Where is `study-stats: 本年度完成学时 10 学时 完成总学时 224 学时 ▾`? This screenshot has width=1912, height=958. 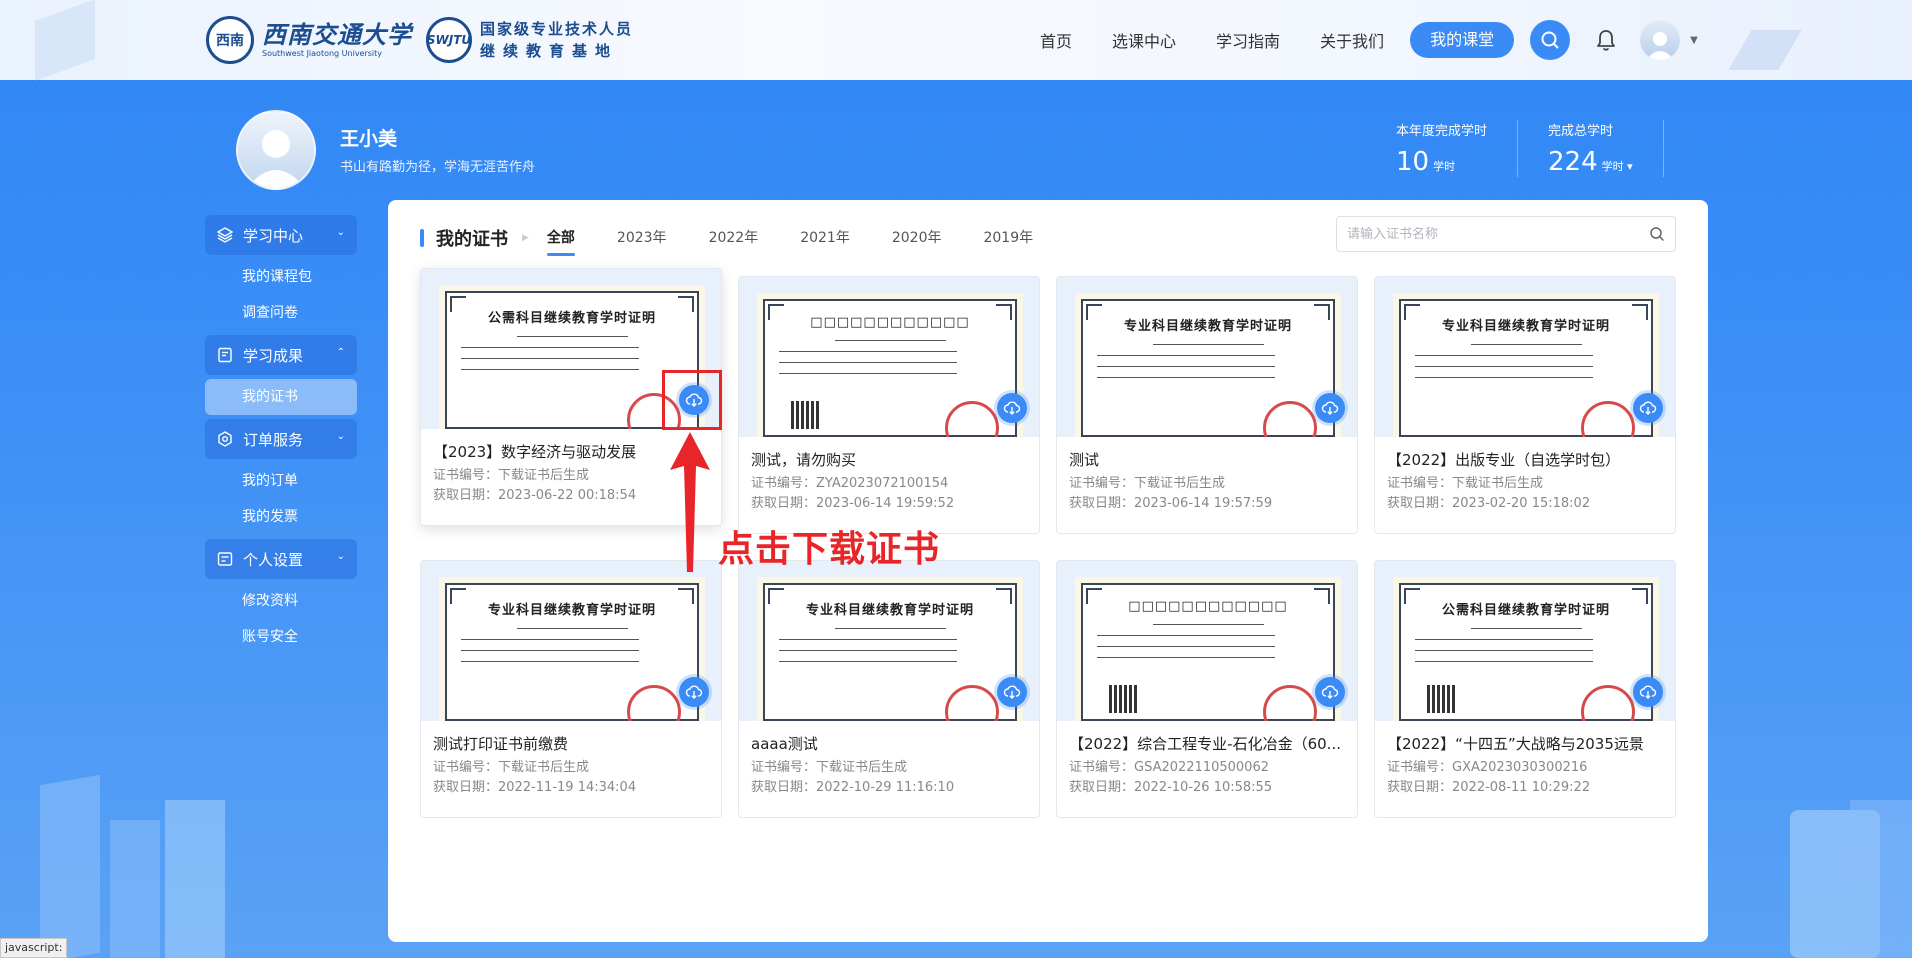
study-stats: 本年度完成学时 10 学时 完成总学时 224 学时 ▾ is located at coordinates (1530, 148).